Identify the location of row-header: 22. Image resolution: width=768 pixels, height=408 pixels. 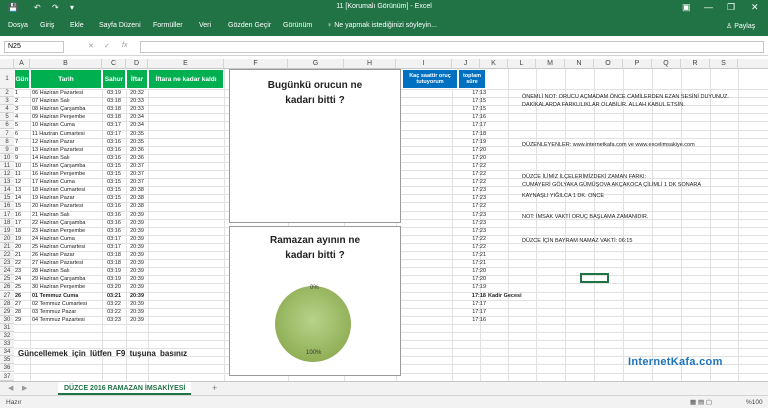
(7, 255).